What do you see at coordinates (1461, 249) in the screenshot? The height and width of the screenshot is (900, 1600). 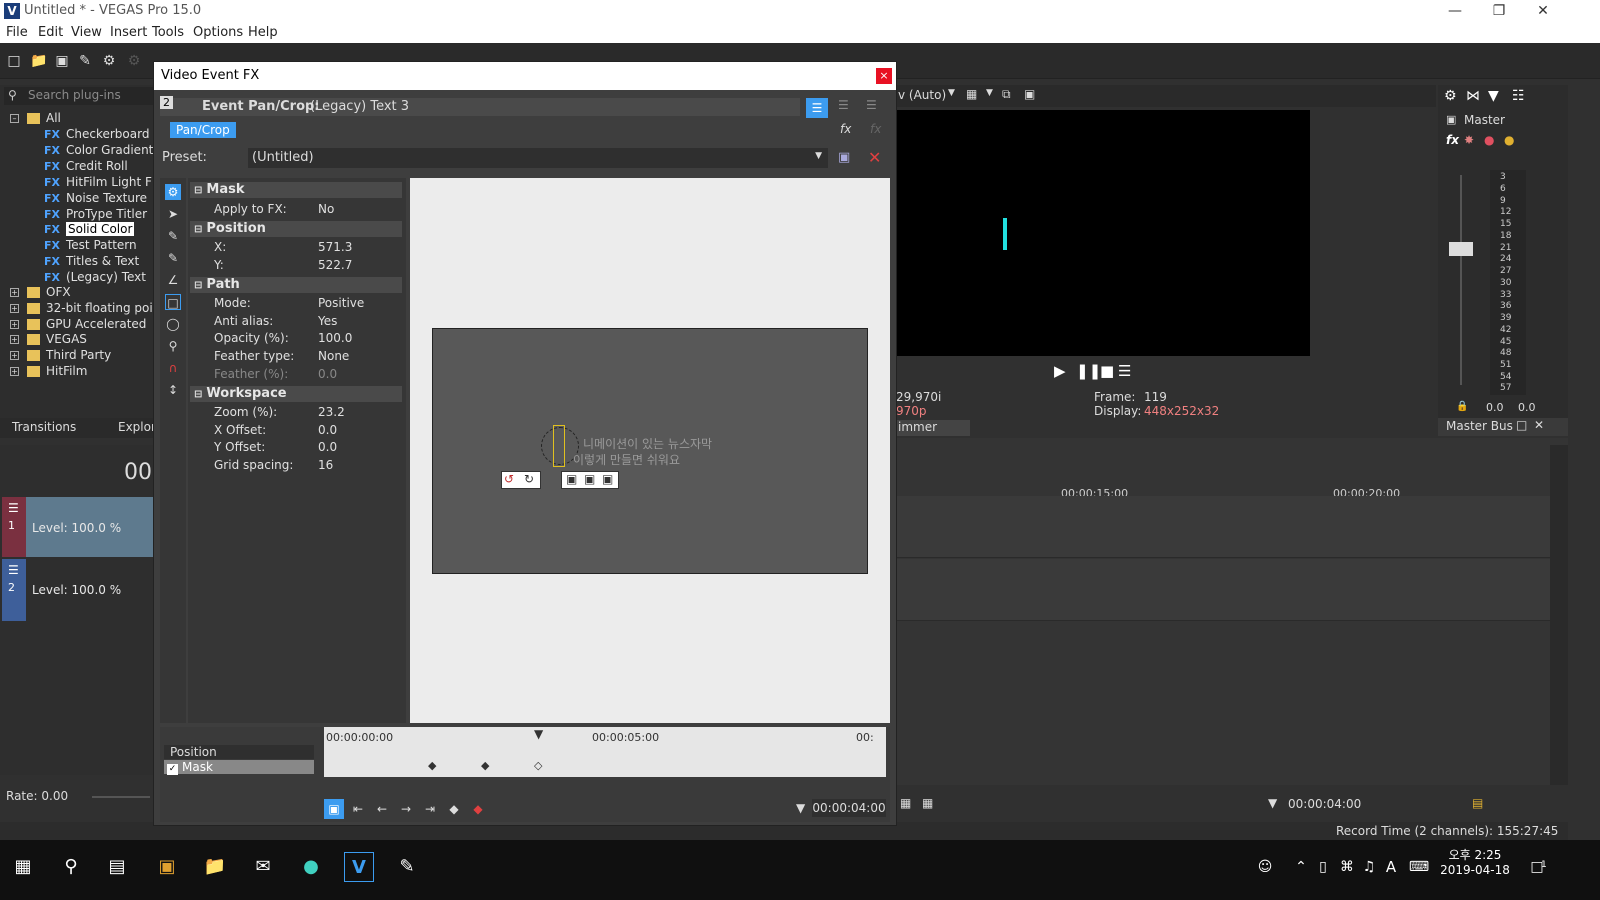 I see `master-fader-handle` at bounding box center [1461, 249].